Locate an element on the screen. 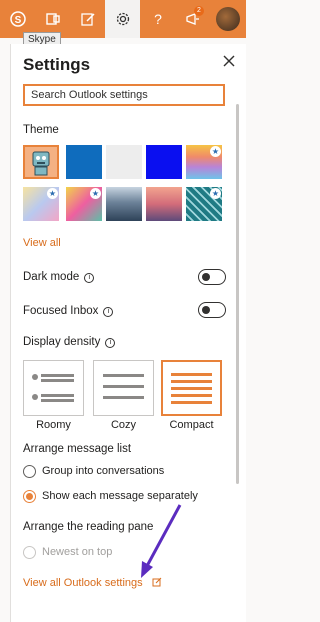 The image size is (320, 622). display-density-row: Display density i is located at coordinates (69, 342).